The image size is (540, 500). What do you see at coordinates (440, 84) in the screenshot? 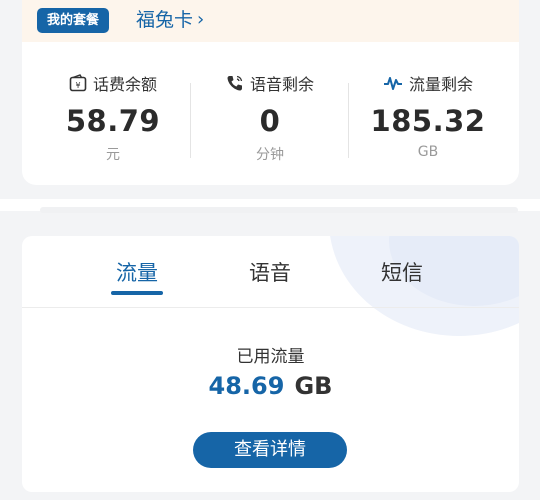
I see `stat-data-label: 流量剩余` at bounding box center [440, 84].